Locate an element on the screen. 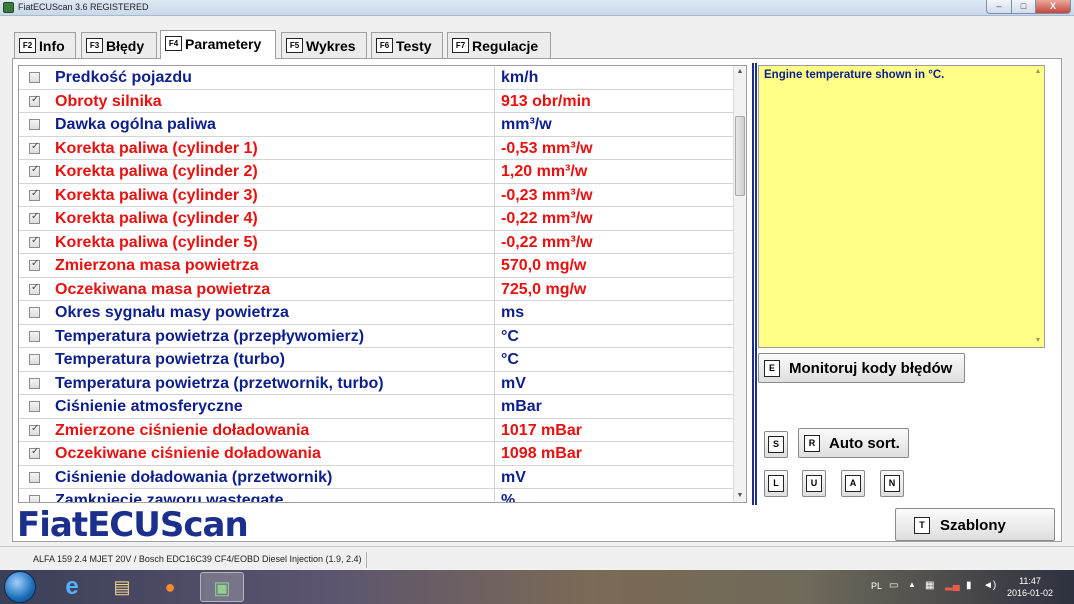  maximize-button: □ is located at coordinates (1023, 7).